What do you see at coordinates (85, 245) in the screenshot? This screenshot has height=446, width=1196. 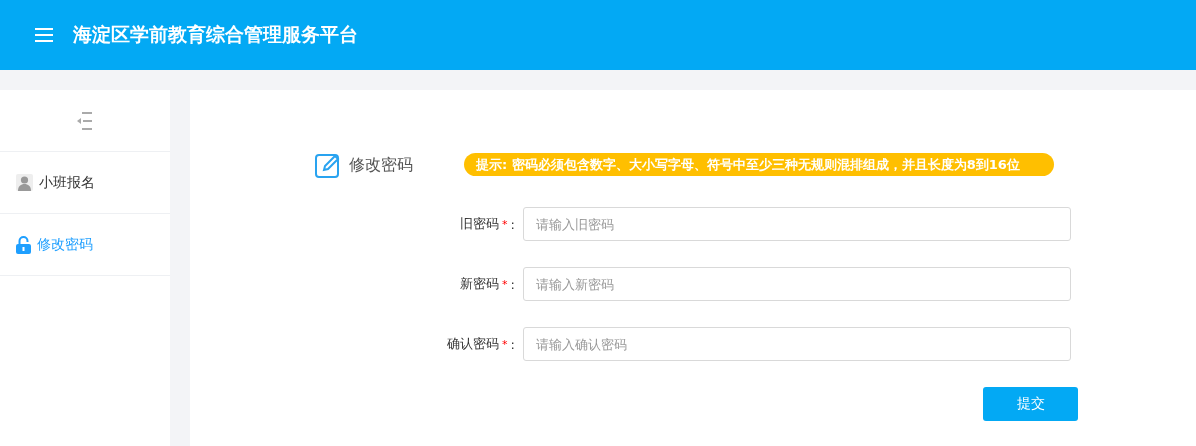 I see `sidebar-item: 修改密码` at bounding box center [85, 245].